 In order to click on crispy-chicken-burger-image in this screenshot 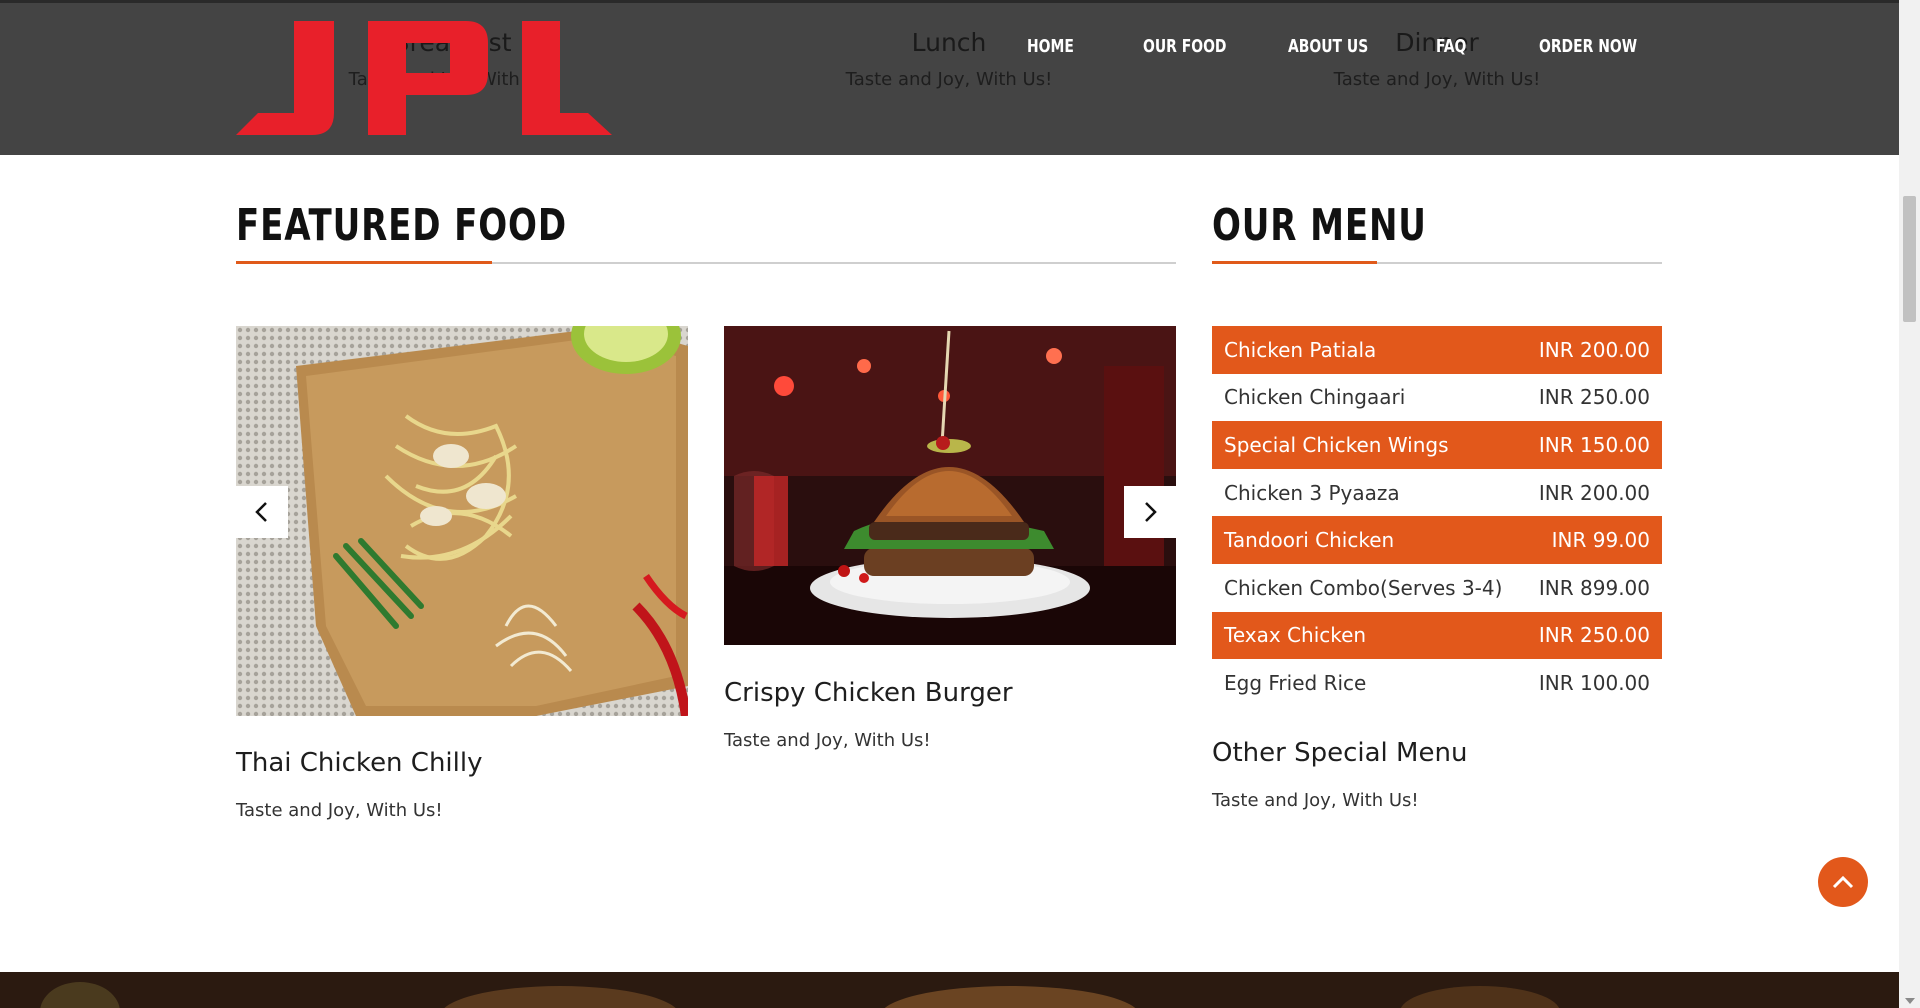, I will do `click(950, 485)`.